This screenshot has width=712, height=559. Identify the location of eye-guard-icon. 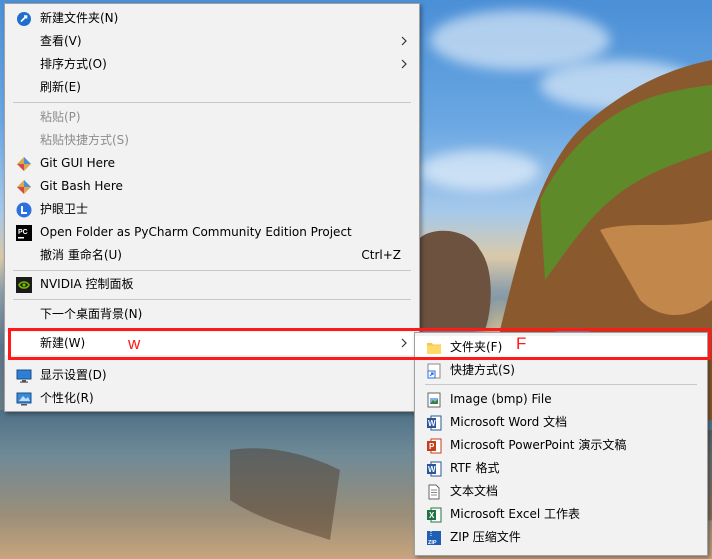
(24, 210).